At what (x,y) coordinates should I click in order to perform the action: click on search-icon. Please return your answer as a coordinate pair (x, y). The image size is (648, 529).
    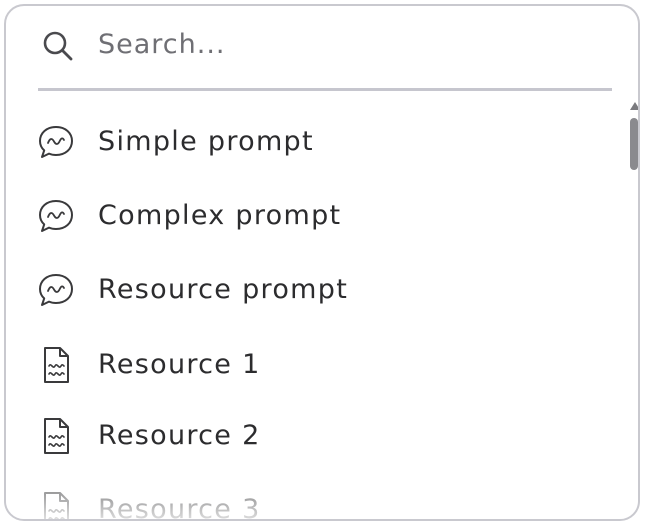
    Looking at the image, I should click on (58, 46).